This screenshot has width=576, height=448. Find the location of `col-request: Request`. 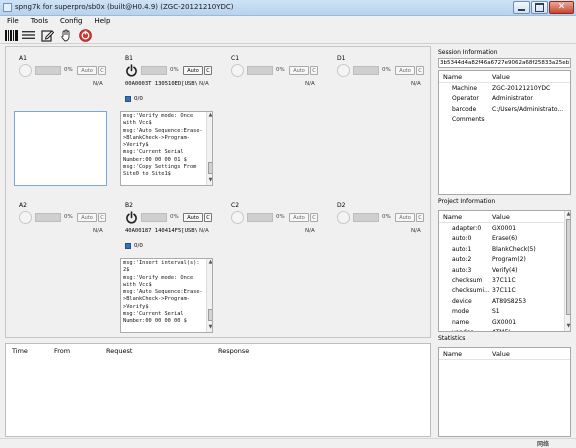

col-request: Request is located at coordinates (119, 351).